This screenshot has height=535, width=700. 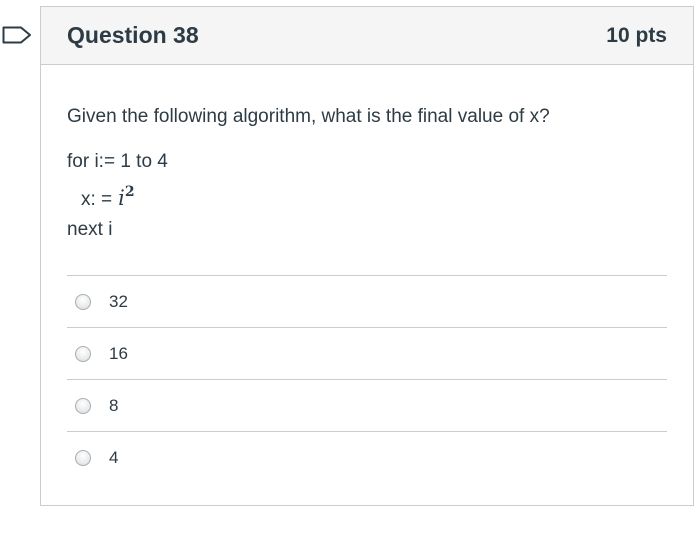 I want to click on answer-label: 32, so click(x=118, y=301).